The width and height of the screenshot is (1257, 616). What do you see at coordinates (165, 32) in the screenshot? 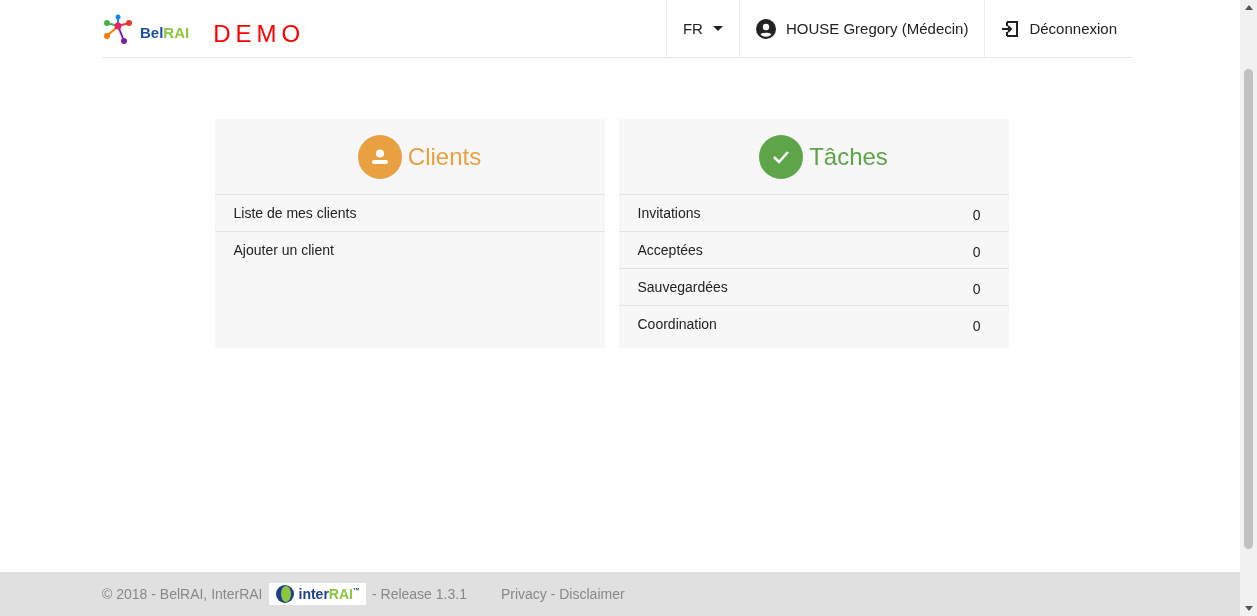
I see `belrai-logo-text: BelRAI` at bounding box center [165, 32].